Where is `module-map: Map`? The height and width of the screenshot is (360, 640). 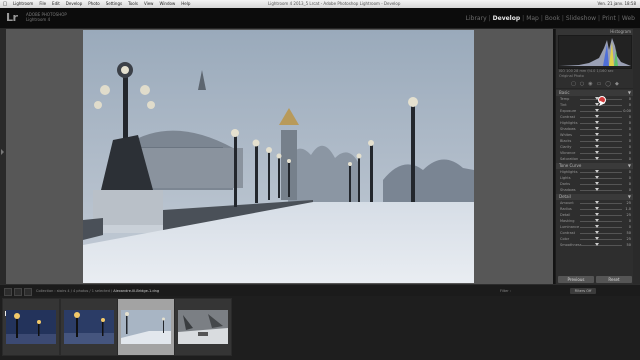 module-map: Map is located at coordinates (532, 18).